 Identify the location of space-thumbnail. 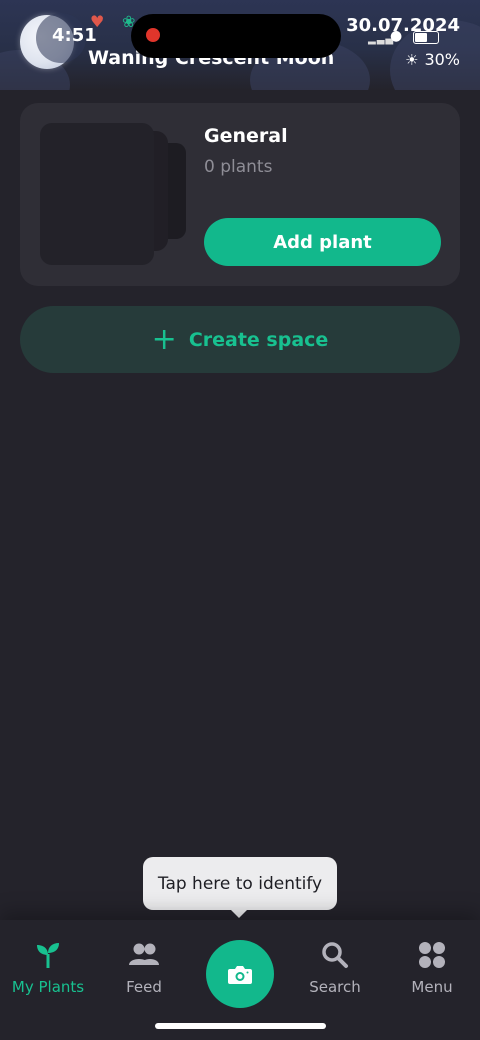
(97, 194).